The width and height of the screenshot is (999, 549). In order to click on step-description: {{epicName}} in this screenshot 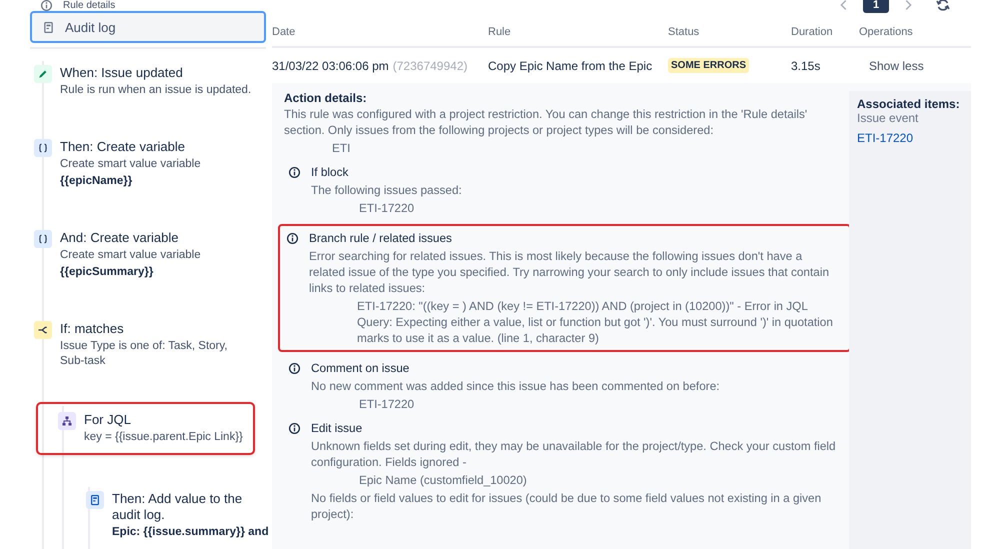, I will do `click(97, 181)`.